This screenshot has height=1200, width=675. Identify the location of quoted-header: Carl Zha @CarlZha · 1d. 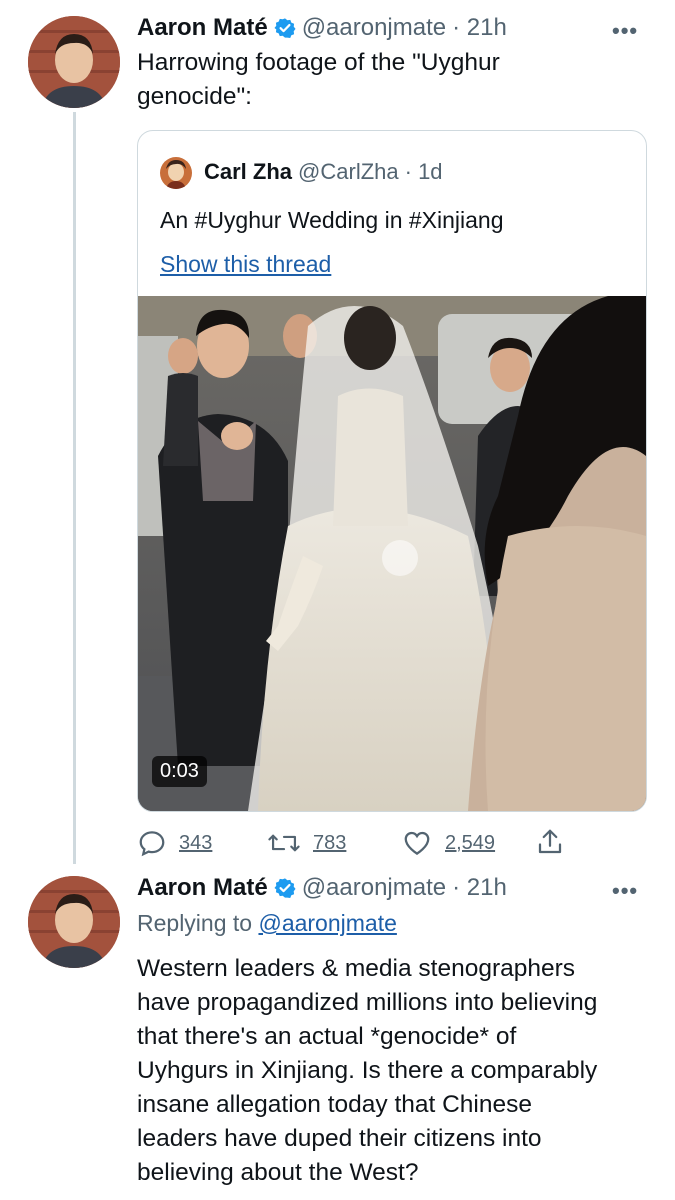
(323, 172).